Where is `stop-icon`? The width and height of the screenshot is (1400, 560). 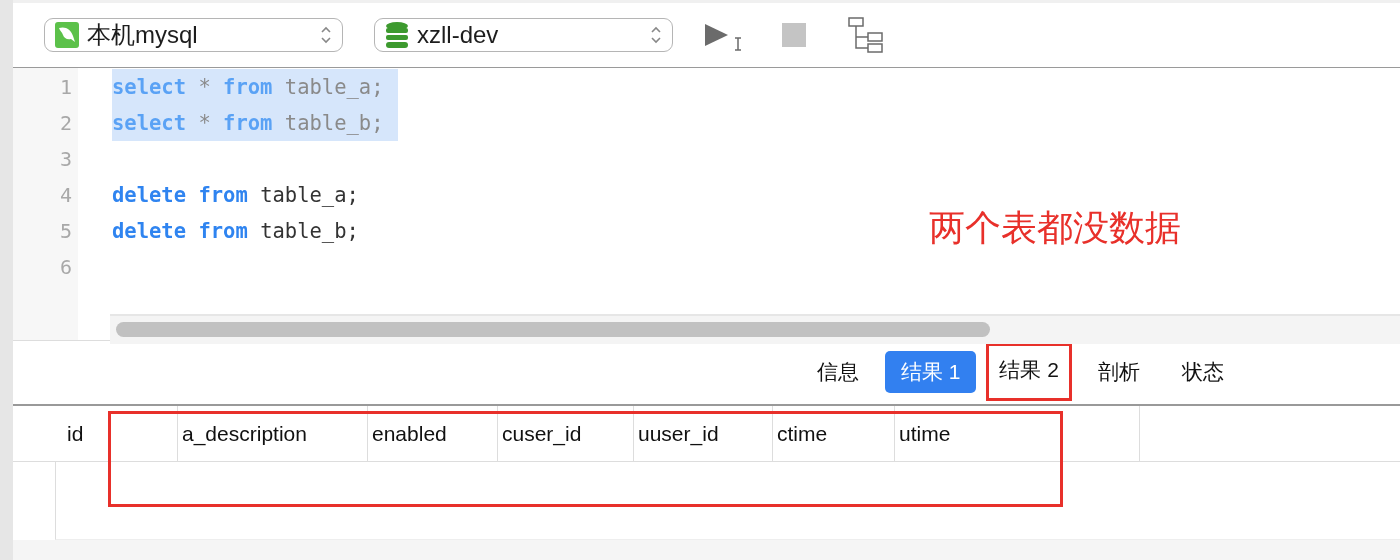 stop-icon is located at coordinates (794, 35).